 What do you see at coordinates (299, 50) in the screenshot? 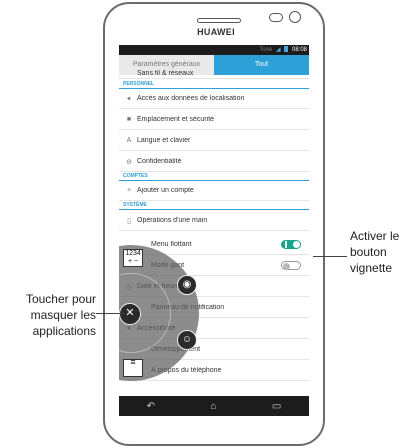
I see `clock-time: 08:08` at bounding box center [299, 50].